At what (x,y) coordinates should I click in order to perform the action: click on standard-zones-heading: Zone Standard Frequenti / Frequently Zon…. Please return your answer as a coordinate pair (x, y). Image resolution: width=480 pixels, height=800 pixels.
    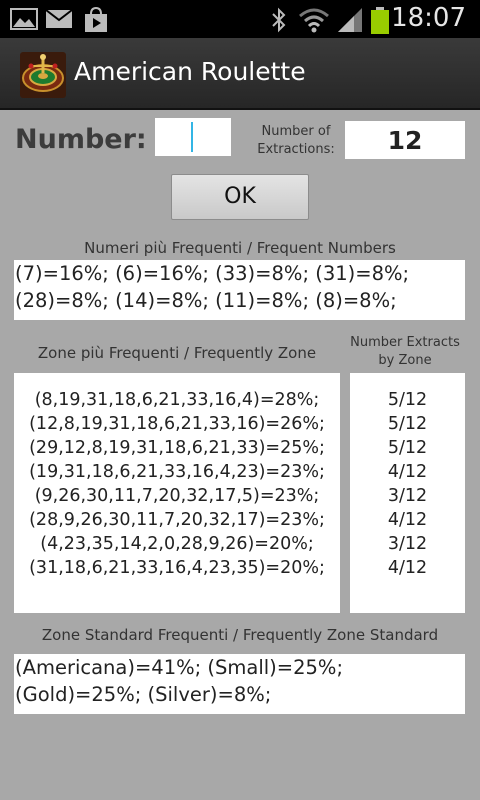
    Looking at the image, I should click on (240, 635).